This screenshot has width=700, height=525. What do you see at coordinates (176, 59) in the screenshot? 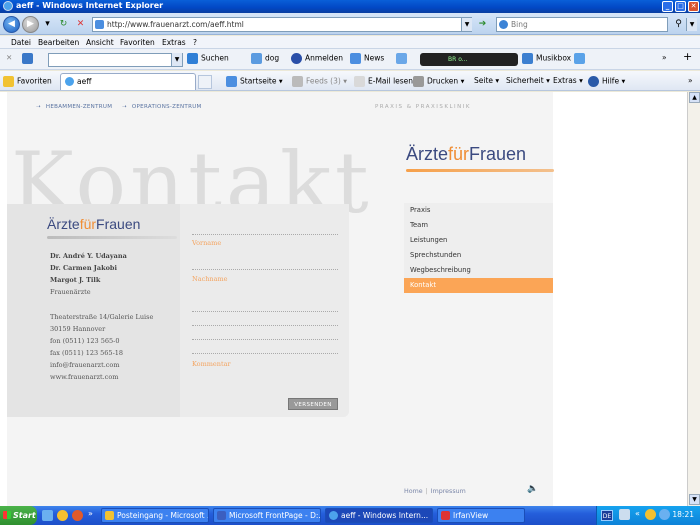
I see `toolbar-search-dropdown-icon: ▼` at bounding box center [176, 59].